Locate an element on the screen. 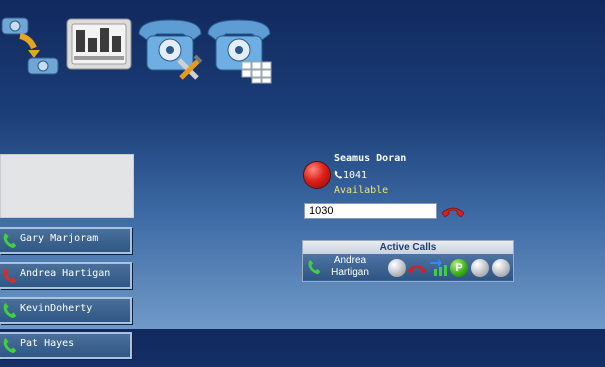 Image resolution: width=605 pixels, height=367 pixels. toolbar is located at coordinates (145, 46).